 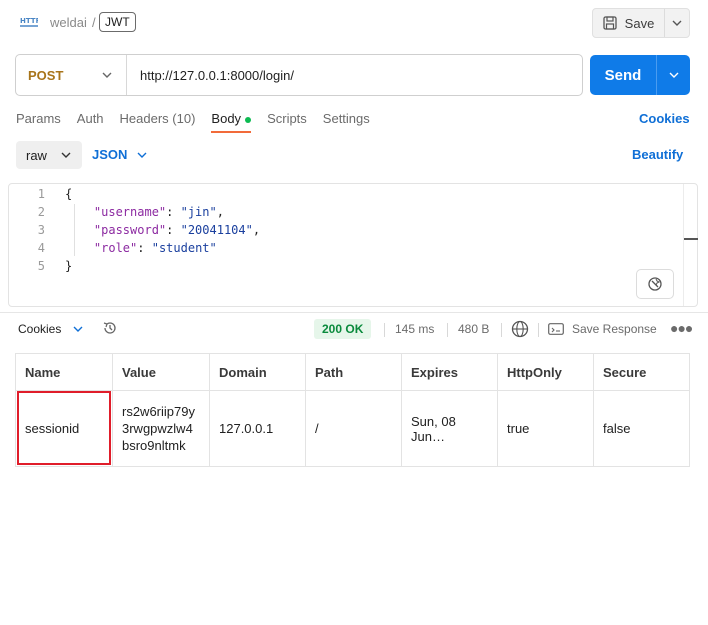 I want to click on line-number: 1, so click(x=41, y=194).